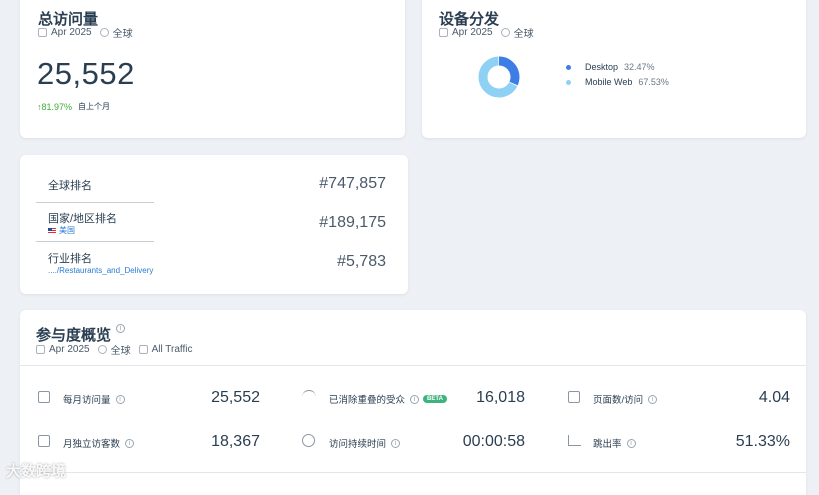  Describe the element at coordinates (55, 106) in the screenshot. I see `change-percent: ↑81.97%` at that location.